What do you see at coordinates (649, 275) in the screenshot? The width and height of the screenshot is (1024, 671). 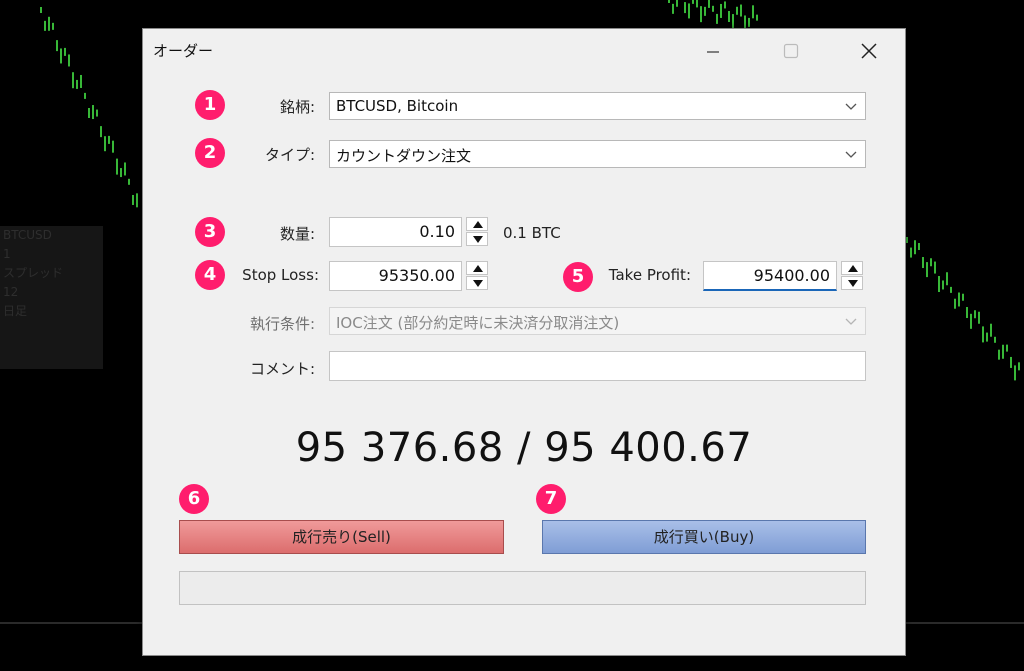 I see `take-profit-label: Take Profit:` at bounding box center [649, 275].